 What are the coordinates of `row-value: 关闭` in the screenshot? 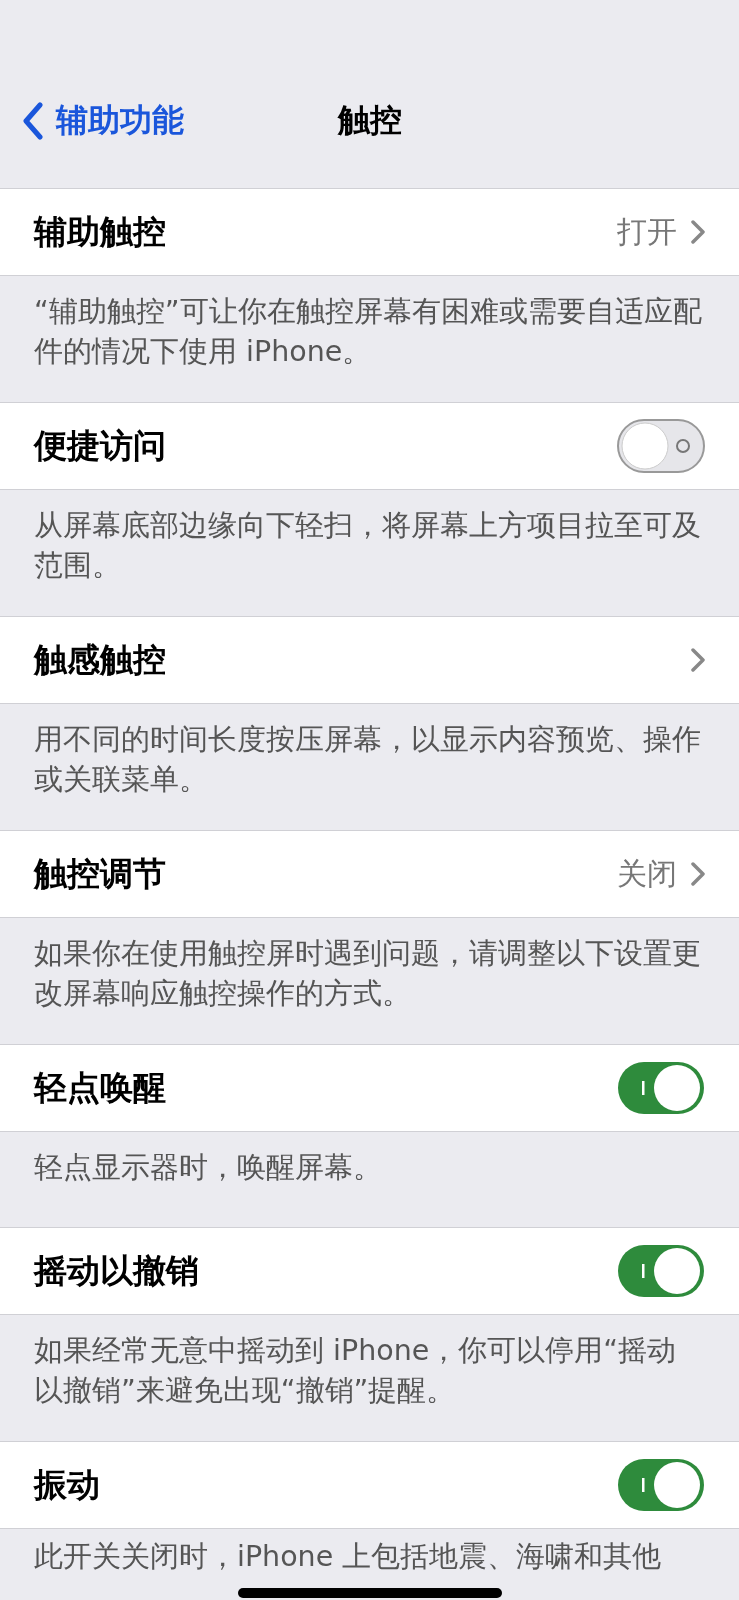 It's located at (647, 873).